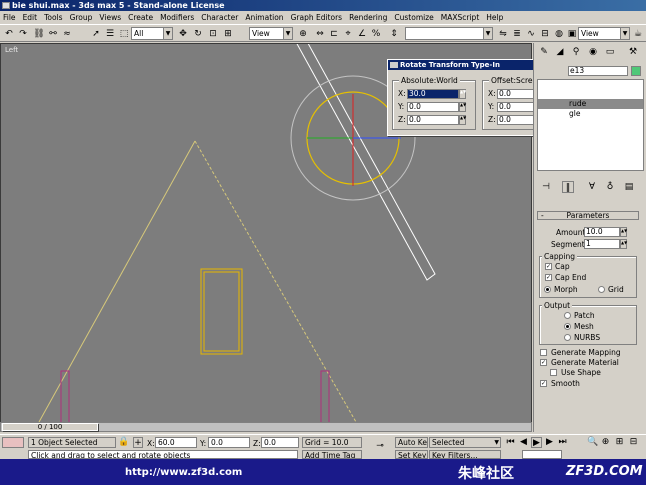 This screenshot has height=485, width=646. Describe the element at coordinates (348, 34) in the screenshot. I see `snap-icon: ⌖` at that location.